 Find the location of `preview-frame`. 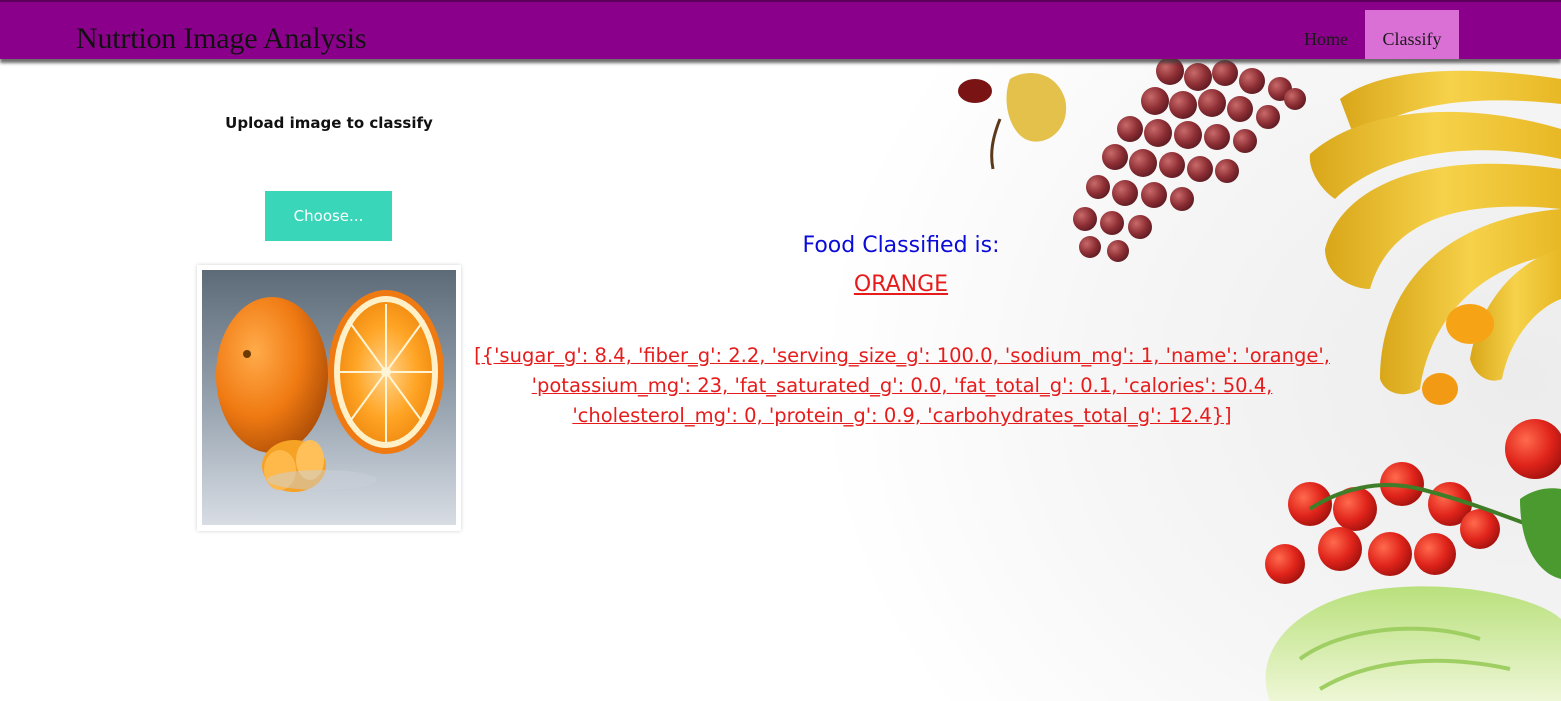

preview-frame is located at coordinates (329, 398).